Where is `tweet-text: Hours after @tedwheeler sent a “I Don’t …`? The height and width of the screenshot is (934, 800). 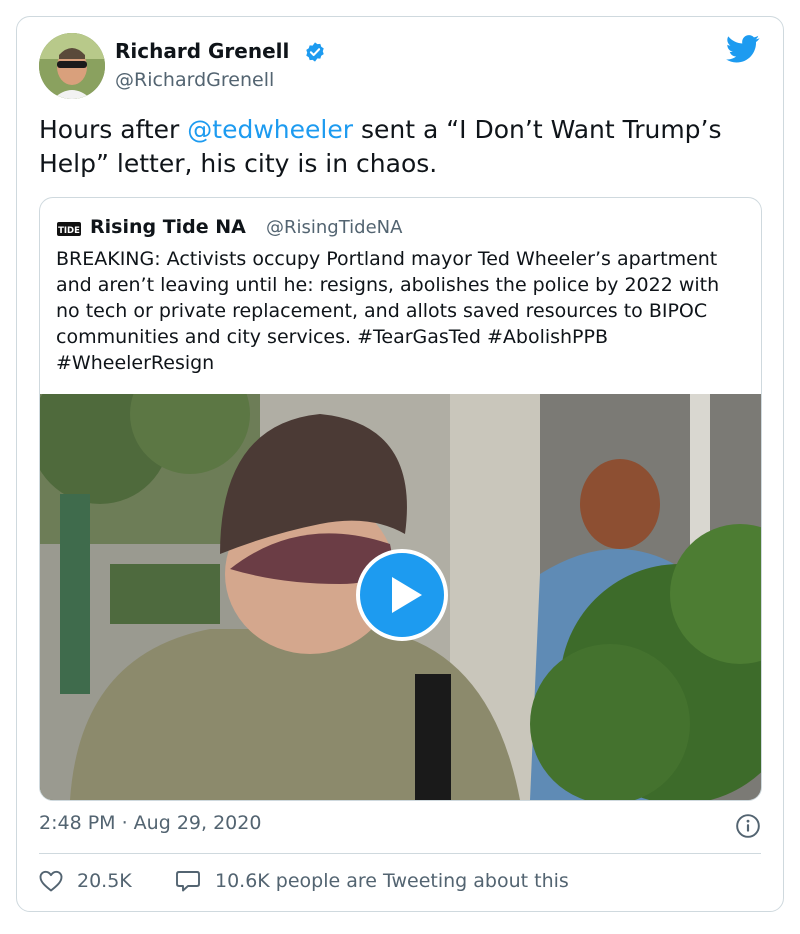 tweet-text: Hours after @tedwheeler sent a “I Don’t … is located at coordinates (399, 147).